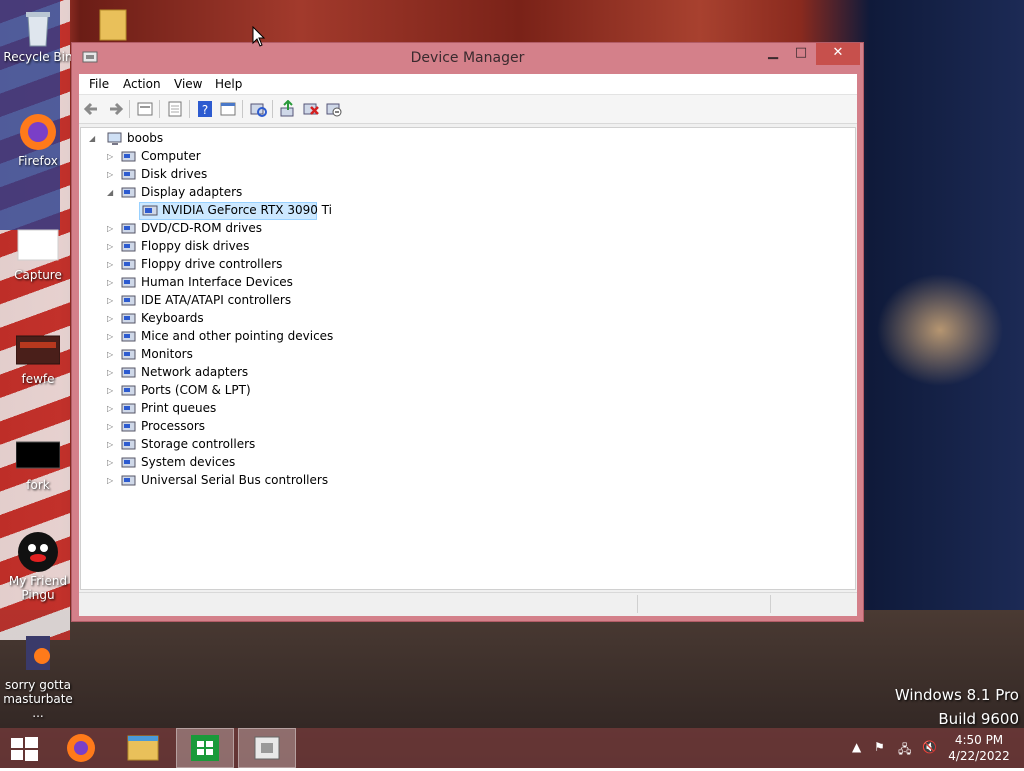  I want to click on taskbar-firefox, so click(81, 748).